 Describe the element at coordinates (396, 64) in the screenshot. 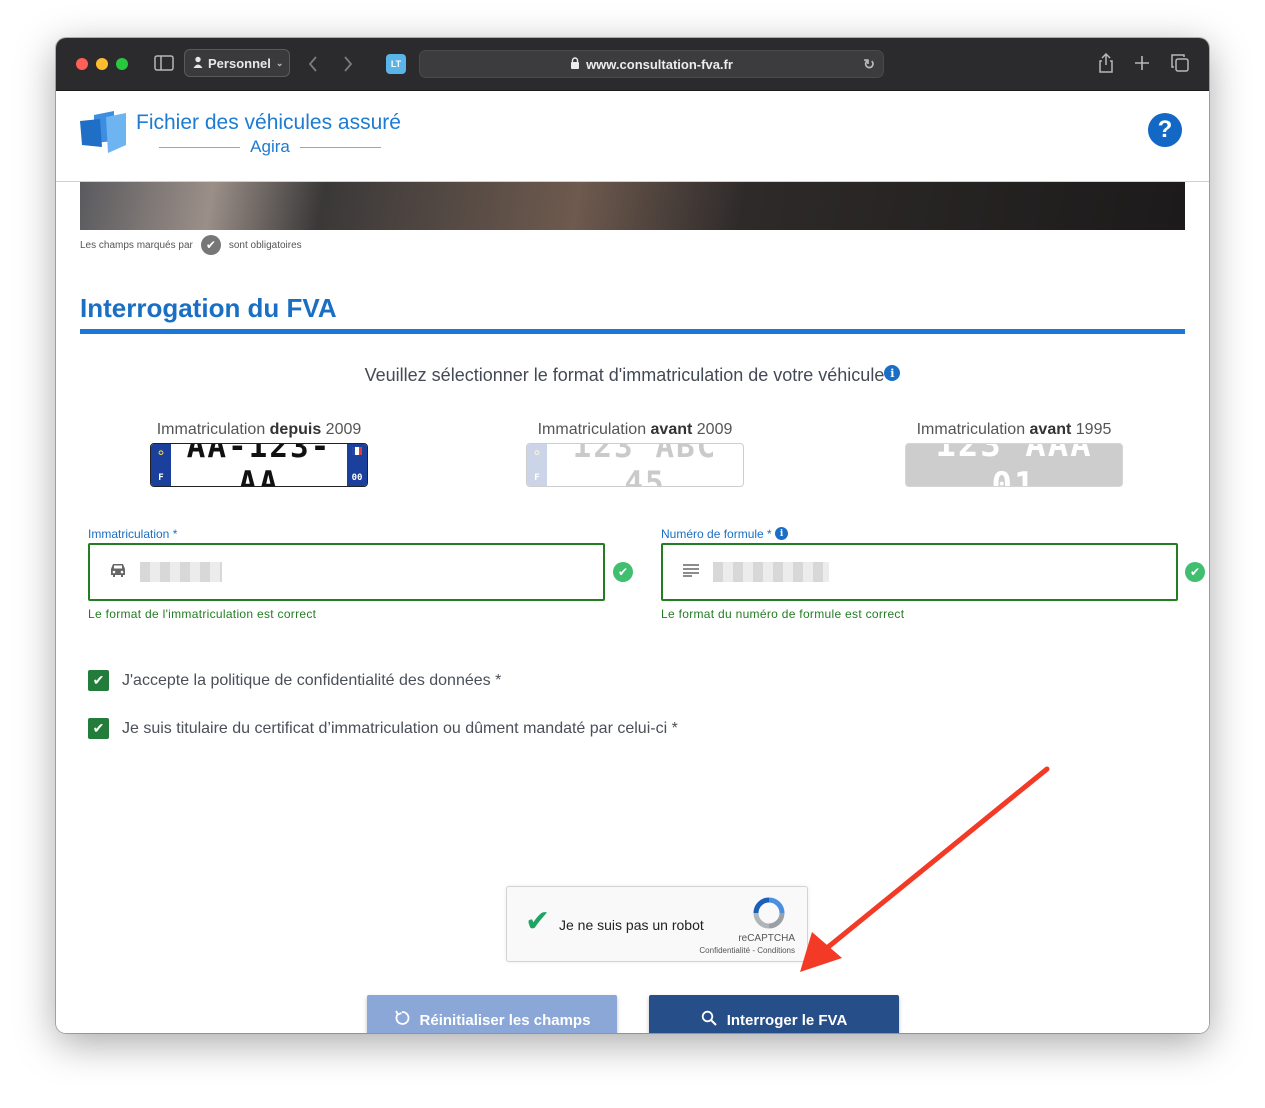

I see `site-favicon: LT` at that location.